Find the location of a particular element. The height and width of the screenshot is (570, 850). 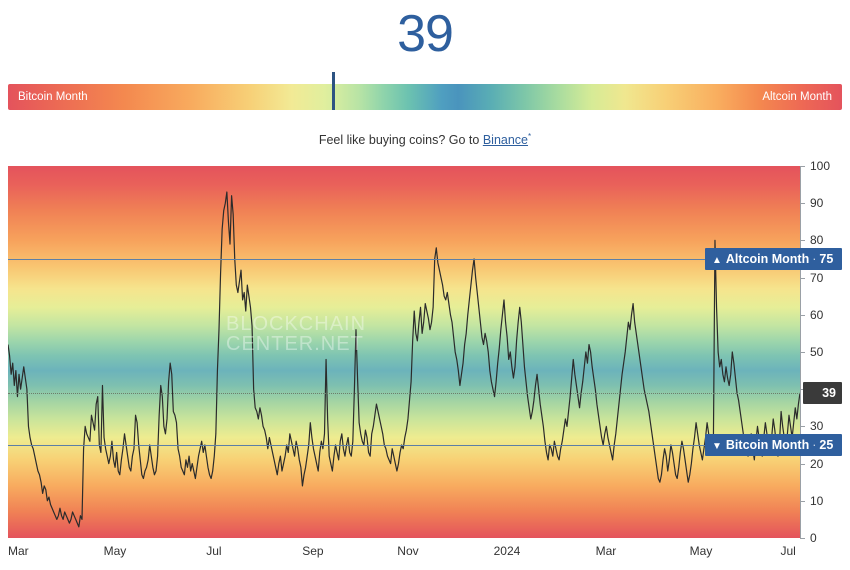

reference-line-bitcoin-month is located at coordinates (404, 445).